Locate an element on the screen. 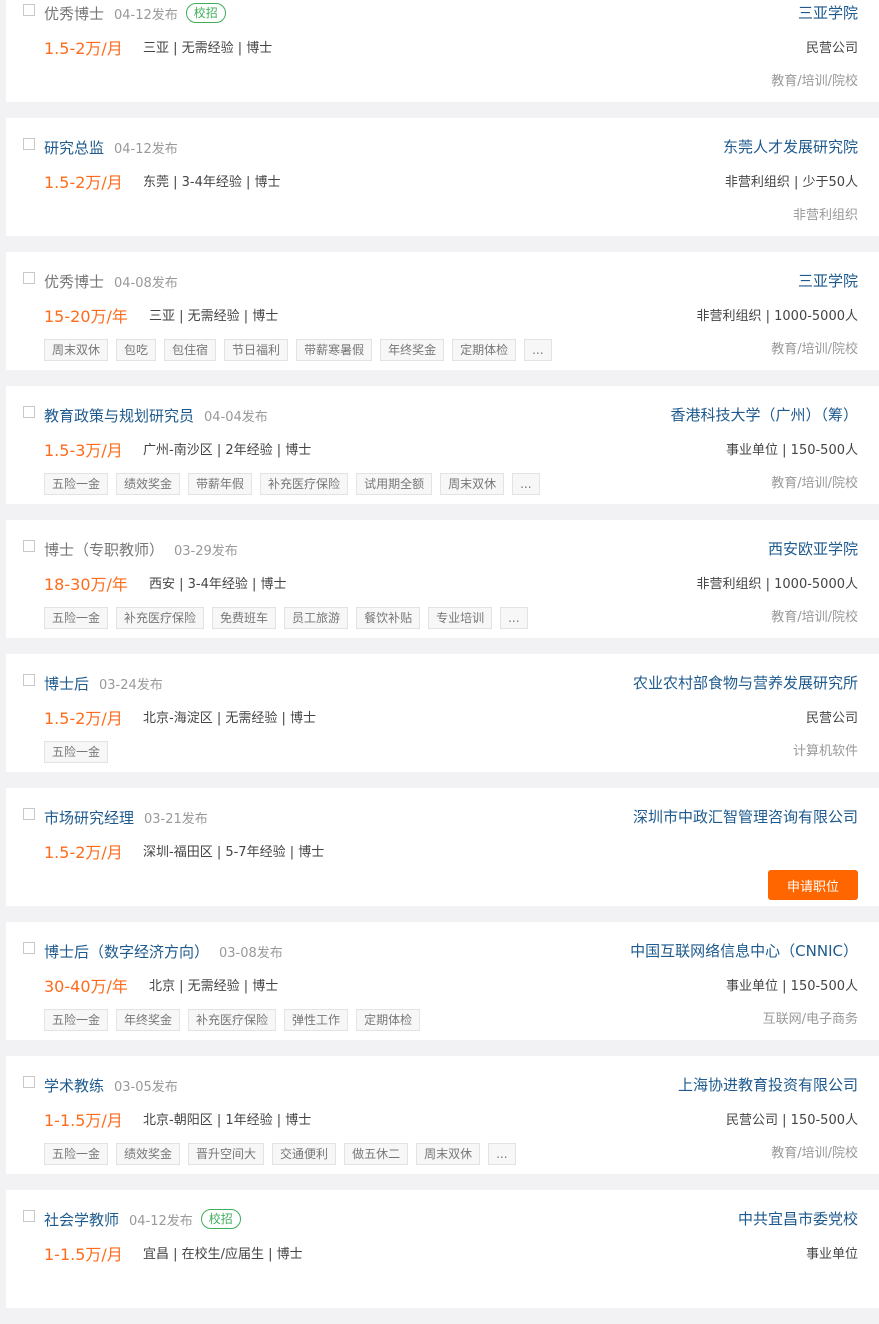  job-title-link: 学术教练 is located at coordinates (74, 1085).